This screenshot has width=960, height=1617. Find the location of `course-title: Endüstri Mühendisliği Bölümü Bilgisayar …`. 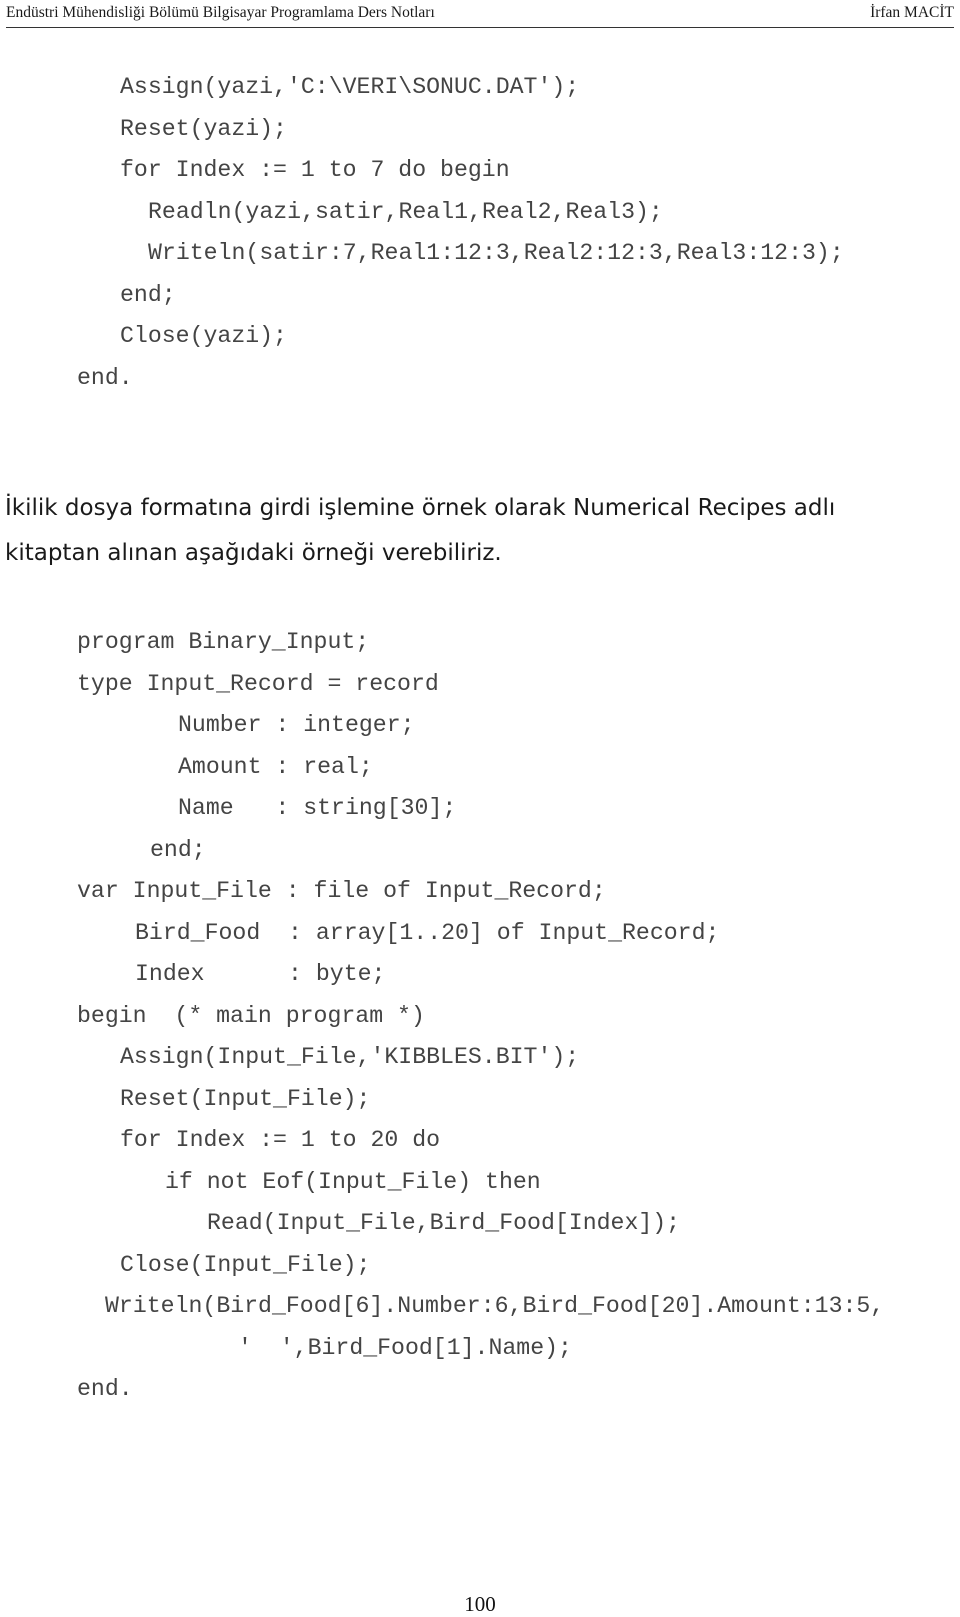

course-title: Endüstri Mühendisliği Bölümü Bilgisayar … is located at coordinates (220, 12).